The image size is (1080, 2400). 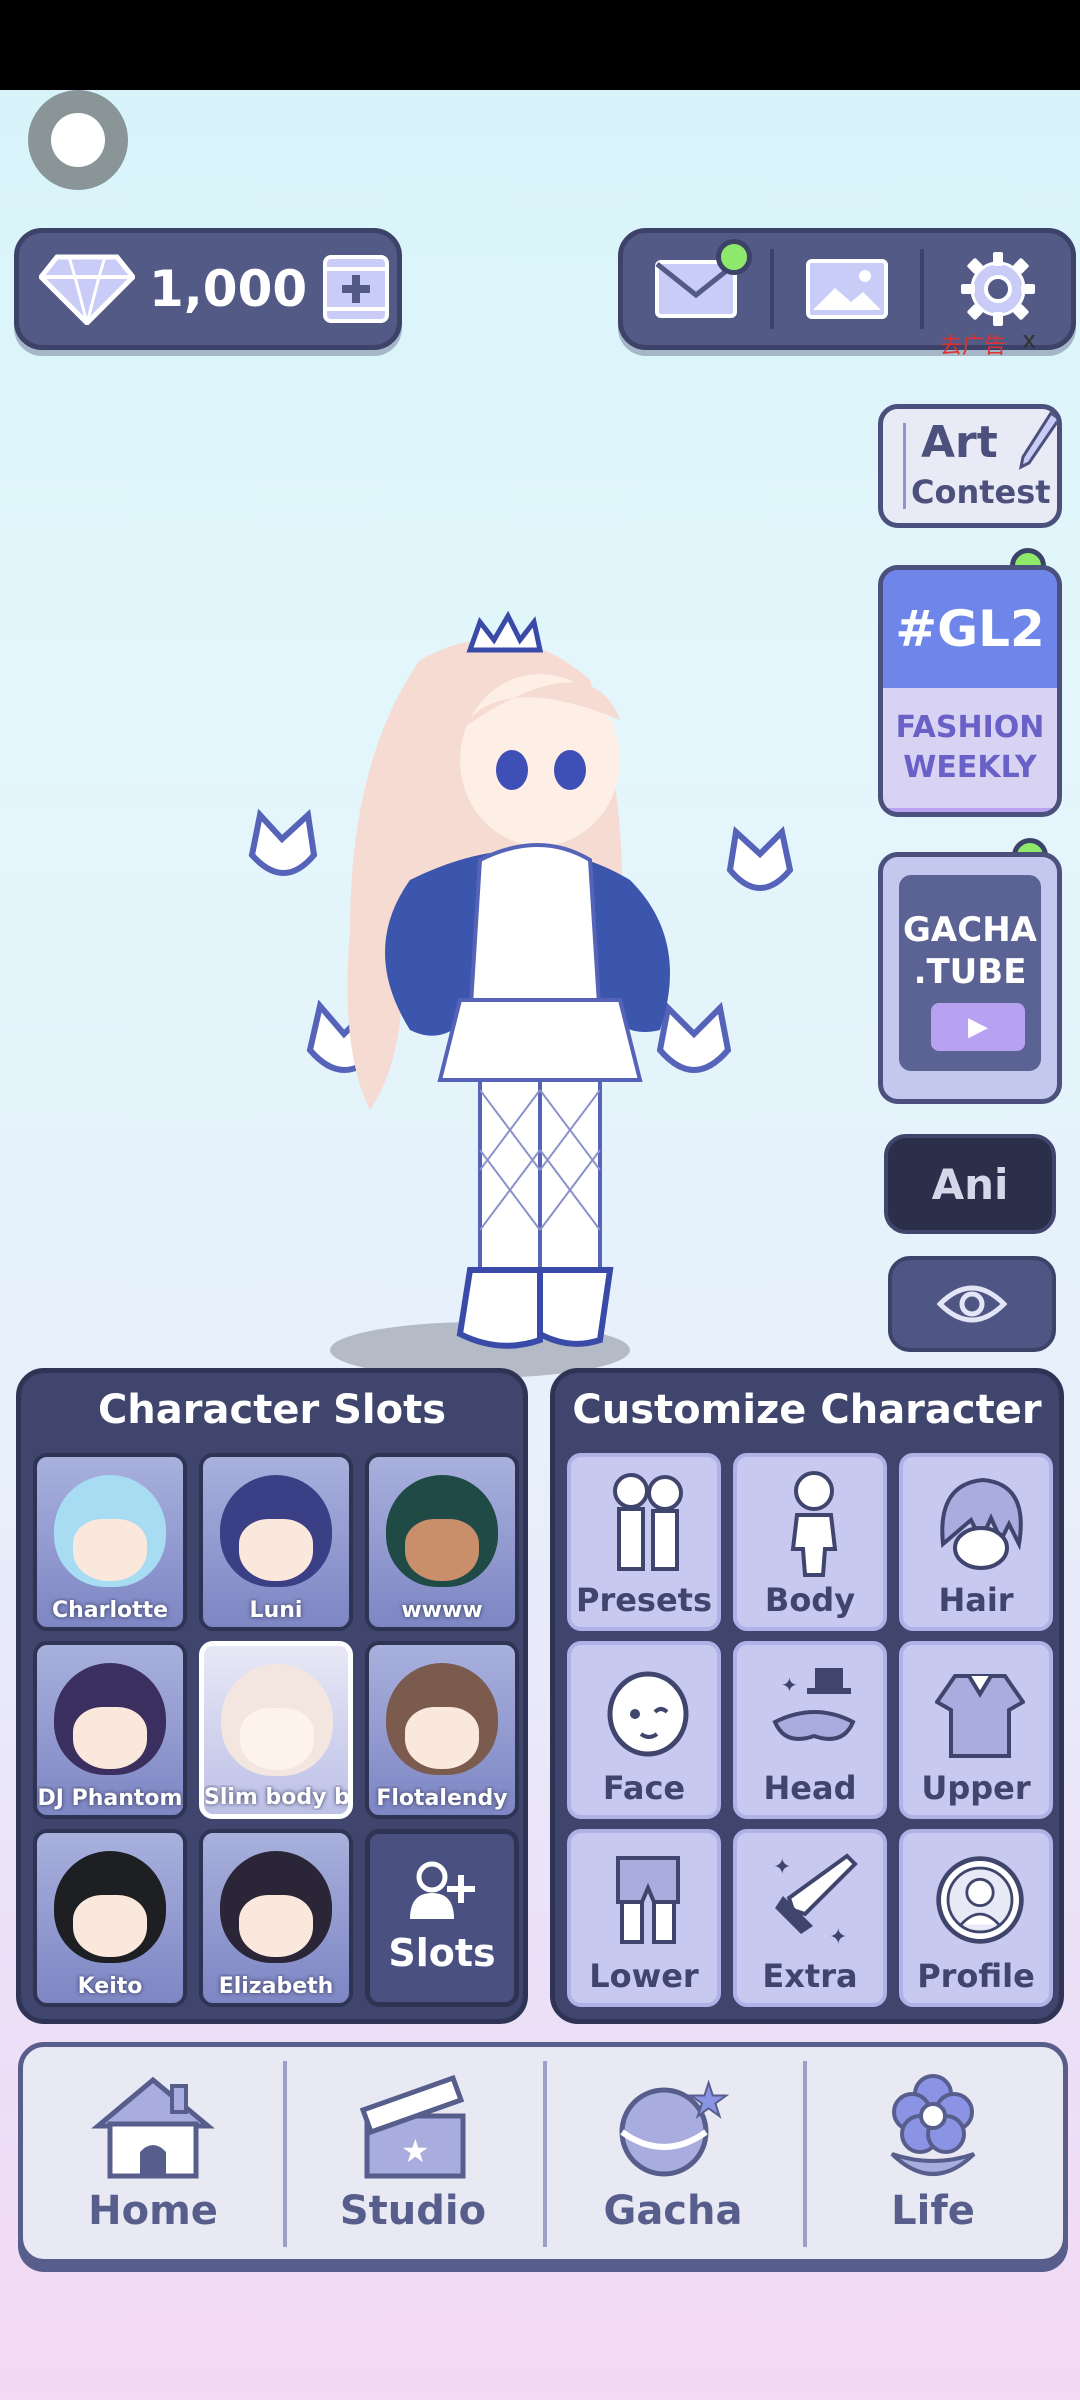 What do you see at coordinates (276, 1610) in the screenshot?
I see `character-slot-name: Luni` at bounding box center [276, 1610].